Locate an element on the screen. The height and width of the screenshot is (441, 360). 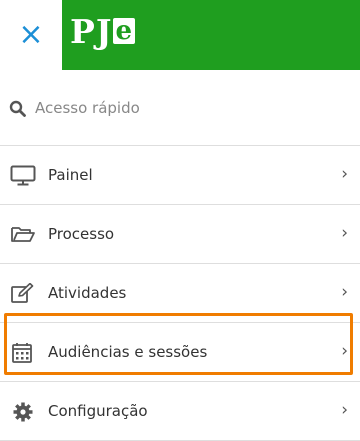
close-menu-button: × is located at coordinates (31, 35).